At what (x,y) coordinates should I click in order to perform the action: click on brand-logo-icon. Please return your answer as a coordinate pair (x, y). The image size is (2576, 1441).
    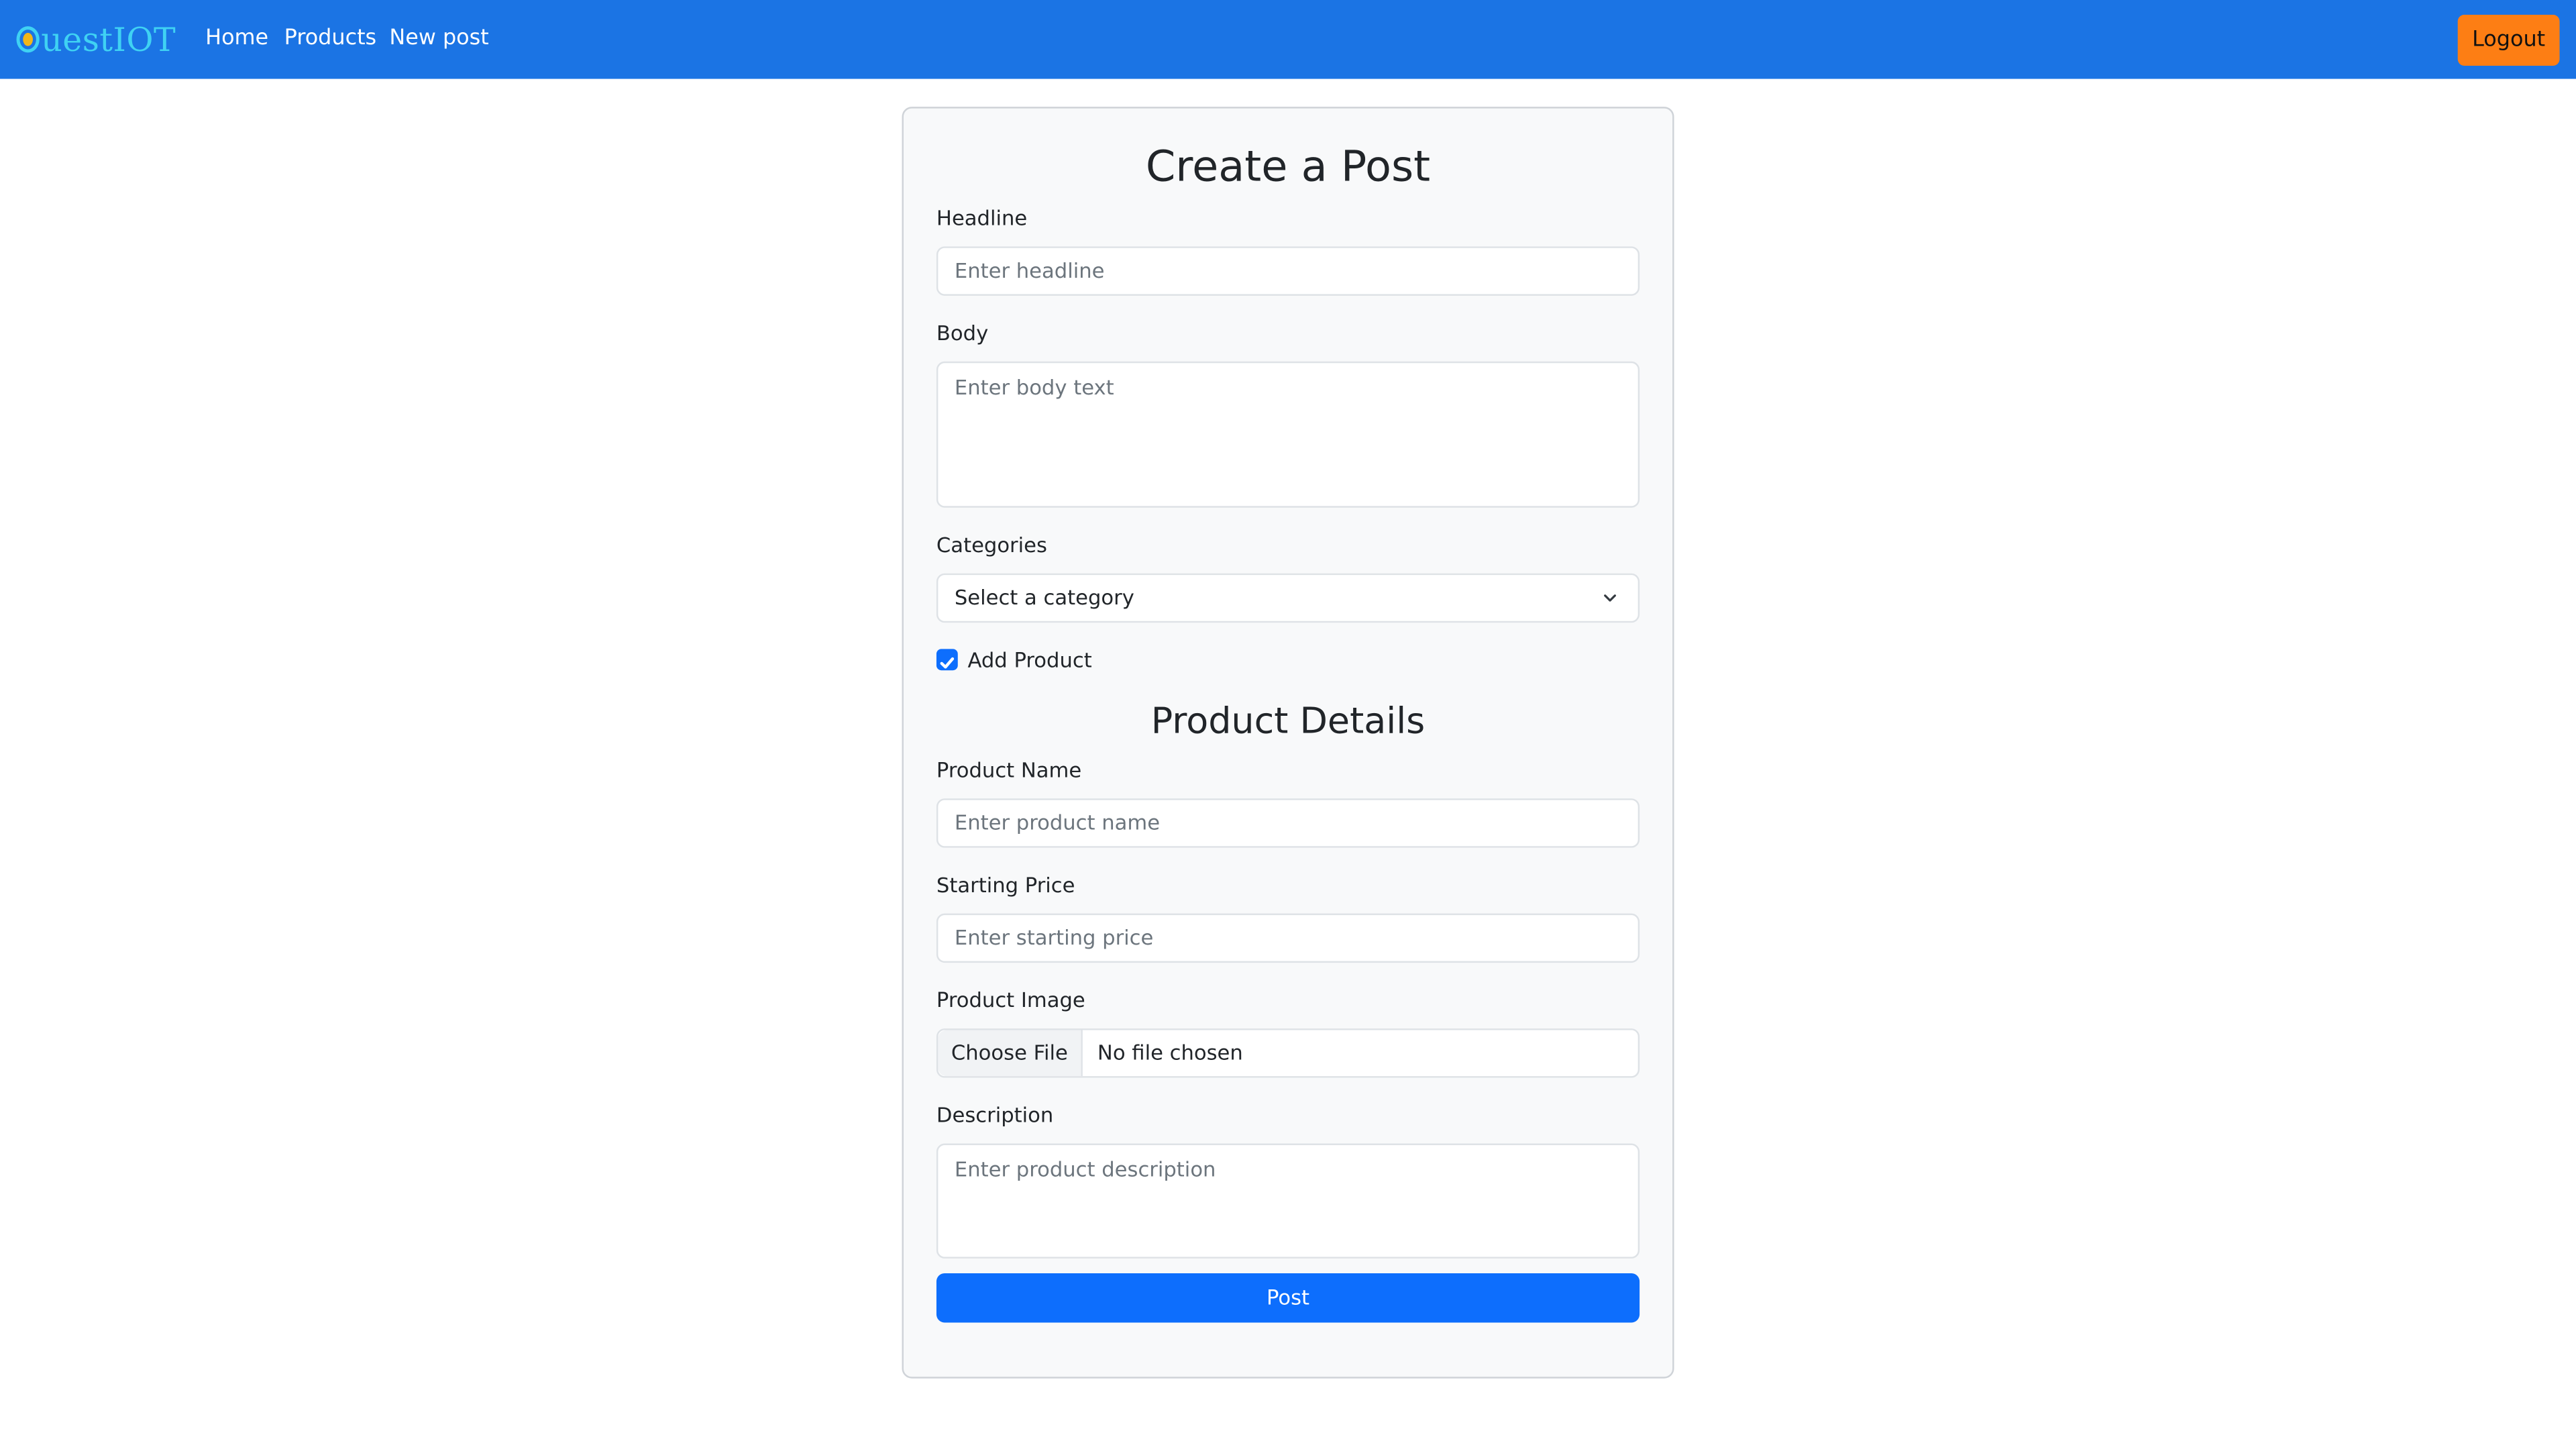
    Looking at the image, I should click on (28, 39).